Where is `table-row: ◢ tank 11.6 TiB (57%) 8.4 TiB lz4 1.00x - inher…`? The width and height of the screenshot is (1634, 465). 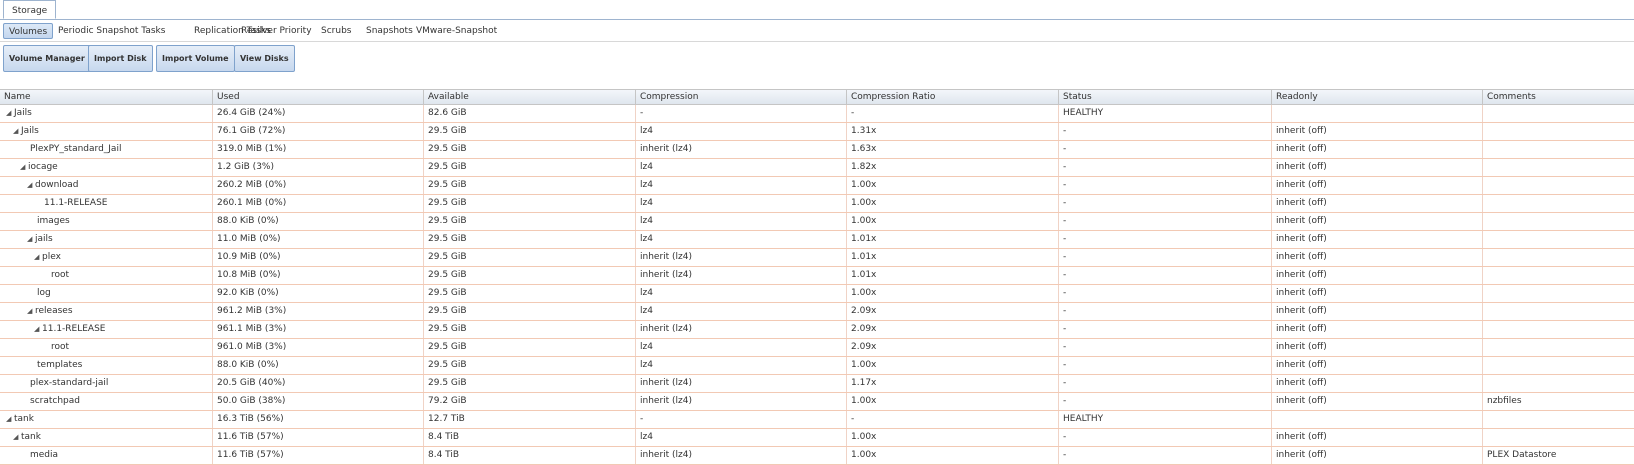
table-row: ◢ tank 11.6 TiB (57%) 8.4 TiB lz4 1.00x - inher… is located at coordinates (817, 438).